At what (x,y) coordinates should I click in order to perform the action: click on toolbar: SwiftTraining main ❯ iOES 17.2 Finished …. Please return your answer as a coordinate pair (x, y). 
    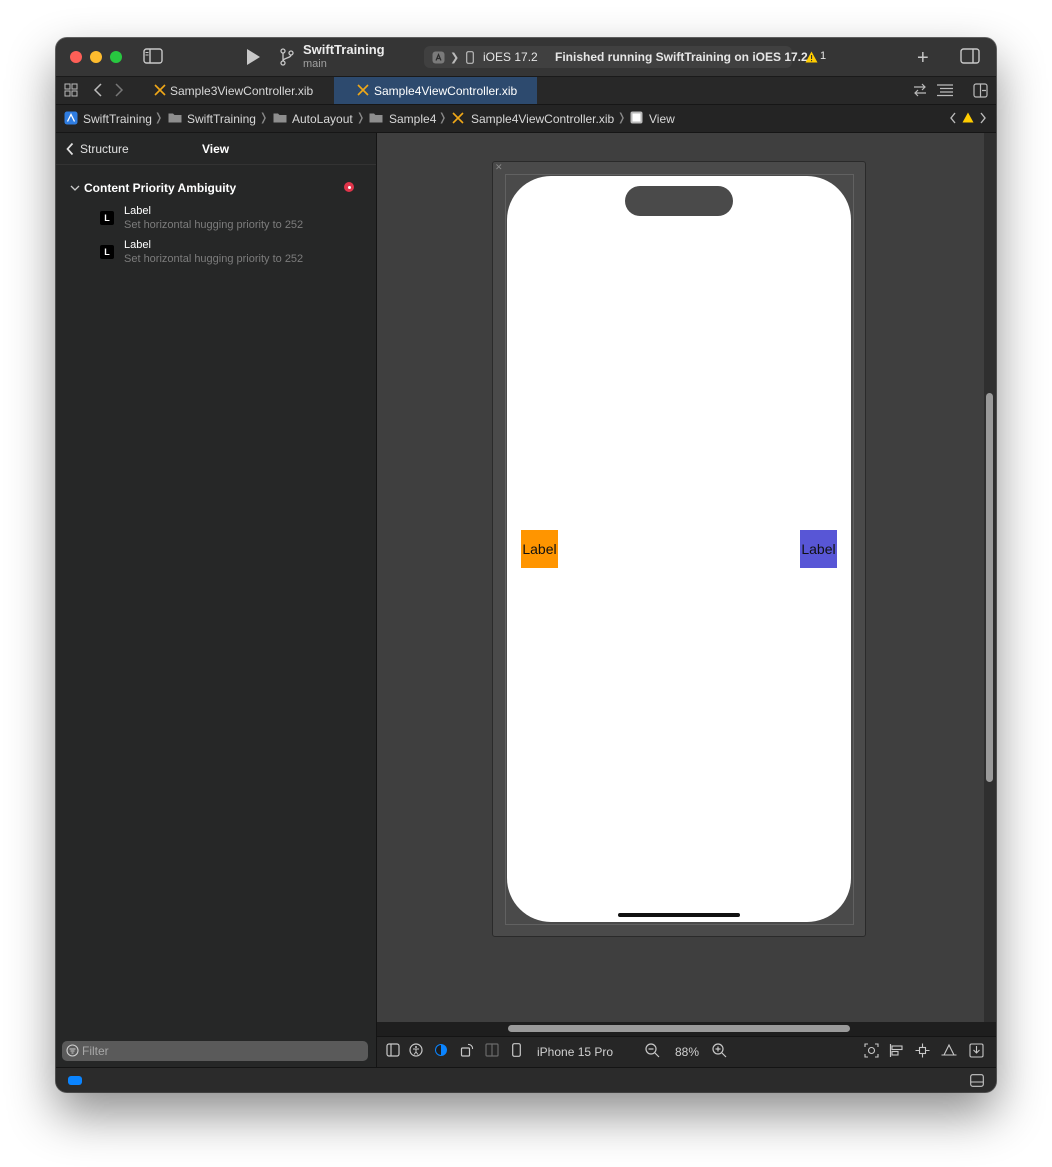
    Looking at the image, I should click on (526, 57).